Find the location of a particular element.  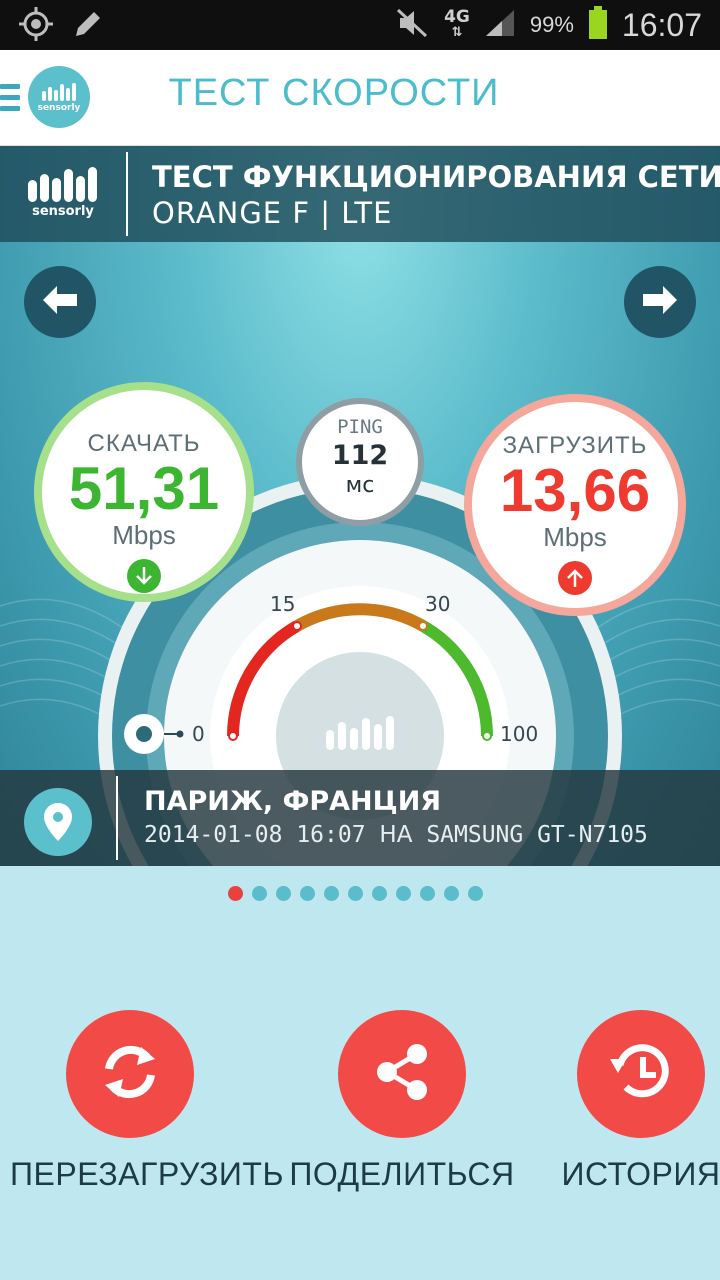

share-icon is located at coordinates (402, 1074).